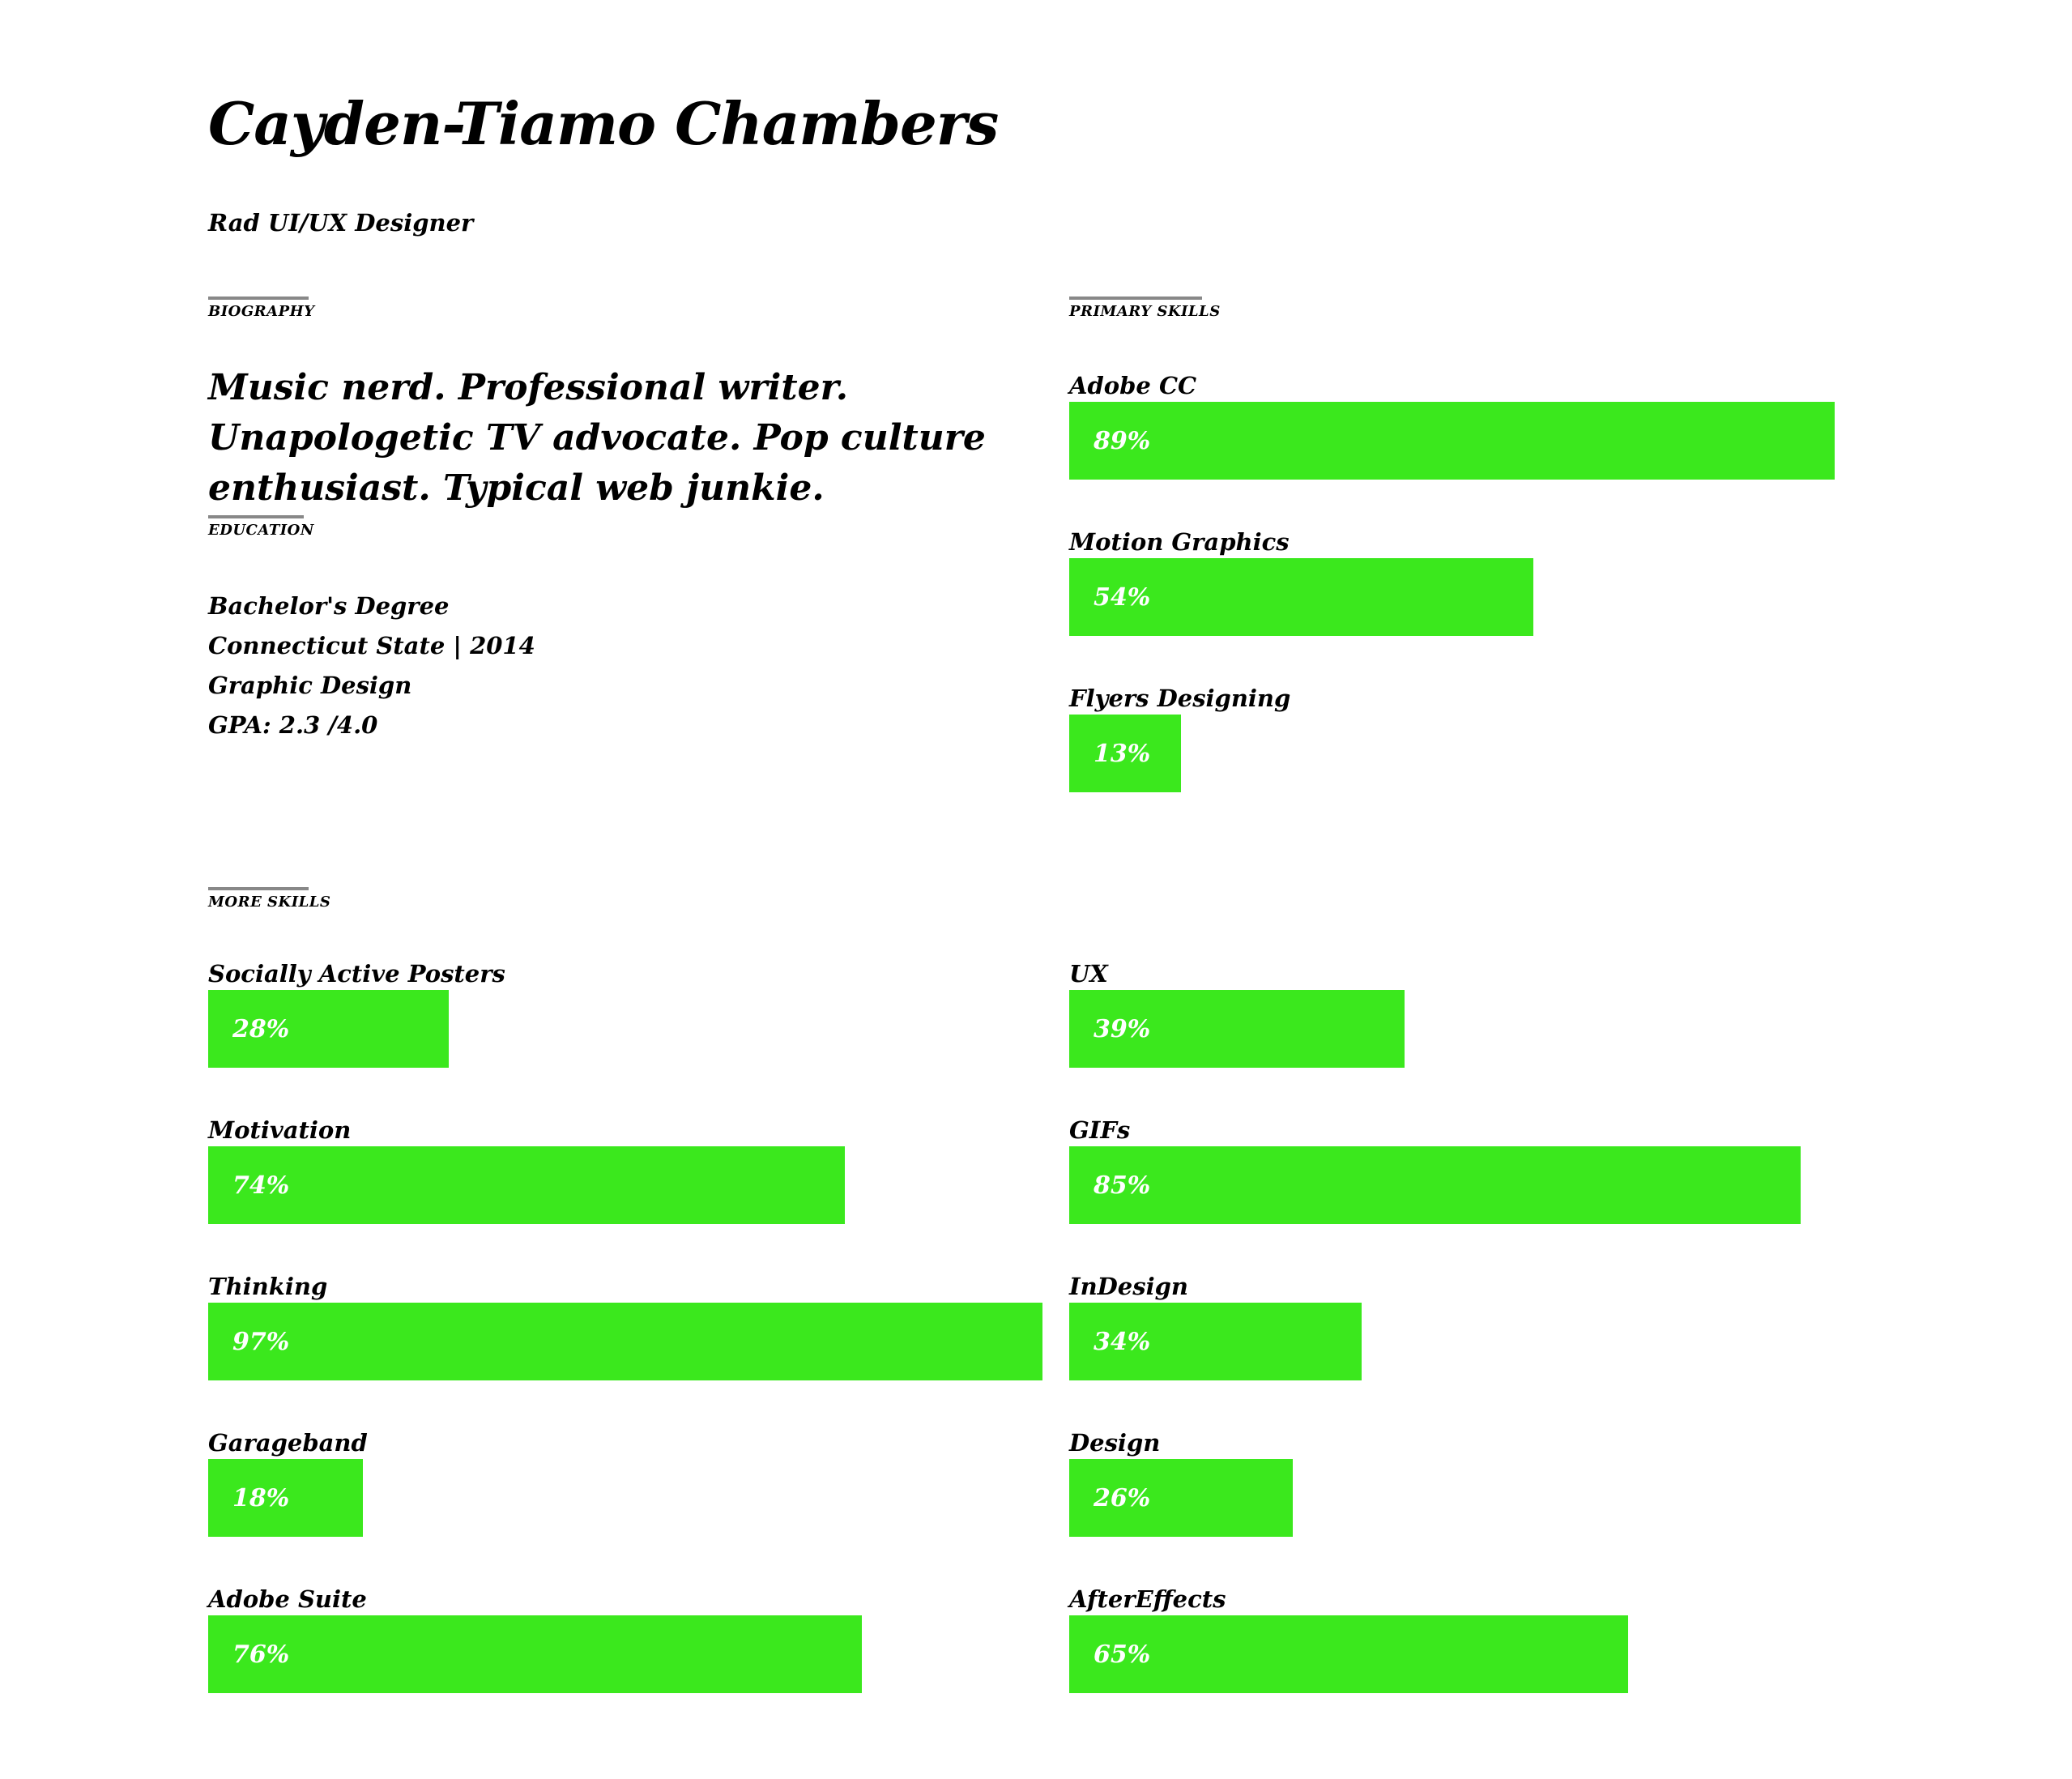 The image size is (2072, 1779). Describe the element at coordinates (287, 1599) in the screenshot. I see `skill-label: Adobe Suite` at that location.